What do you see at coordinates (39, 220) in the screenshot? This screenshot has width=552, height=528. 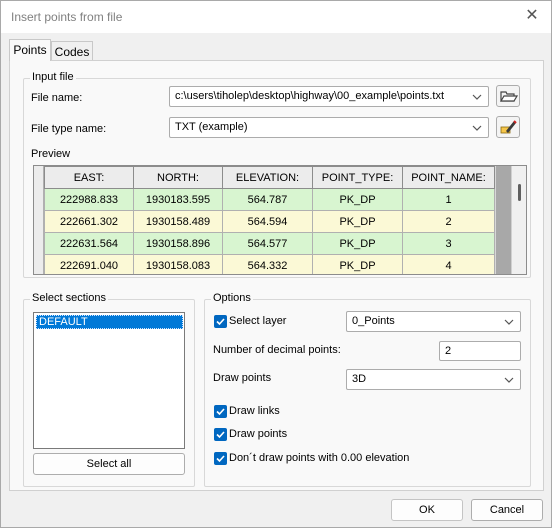 I see `row-header-strip` at bounding box center [39, 220].